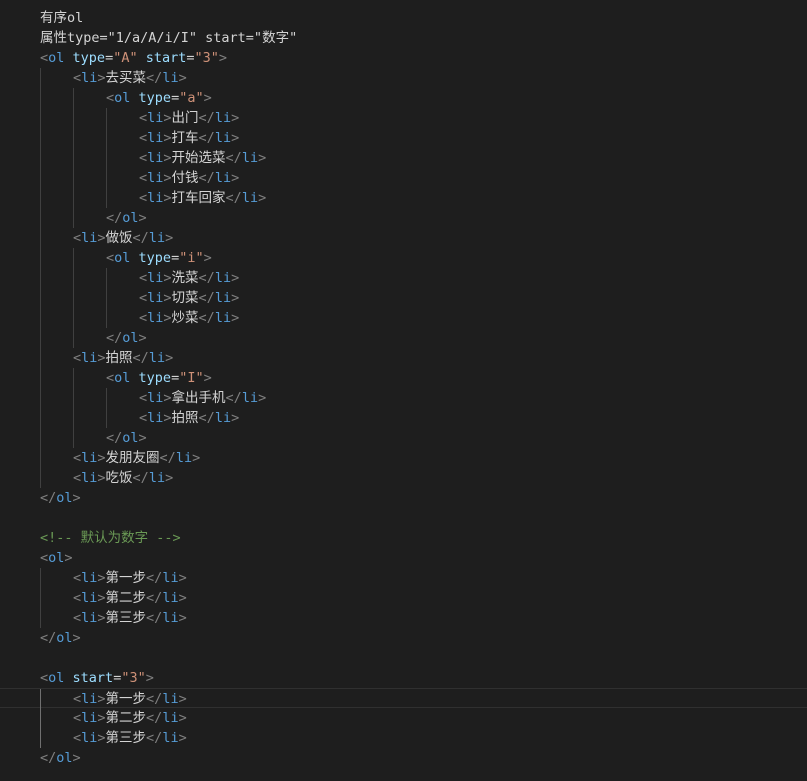 The height and width of the screenshot is (781, 807). I want to click on code-line: <li>去买菜</li>, so click(403, 78).